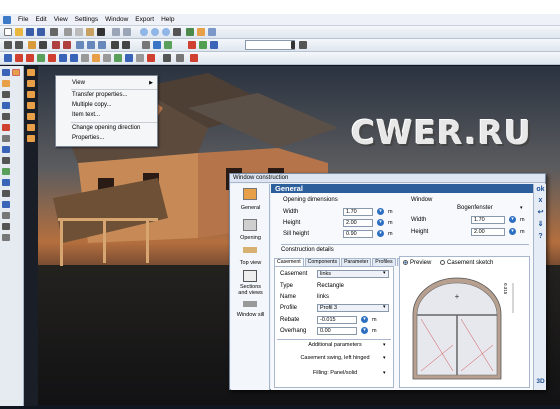  What do you see at coordinates (74, 58) in the screenshot?
I see `tool-7-icon` at bounding box center [74, 58].